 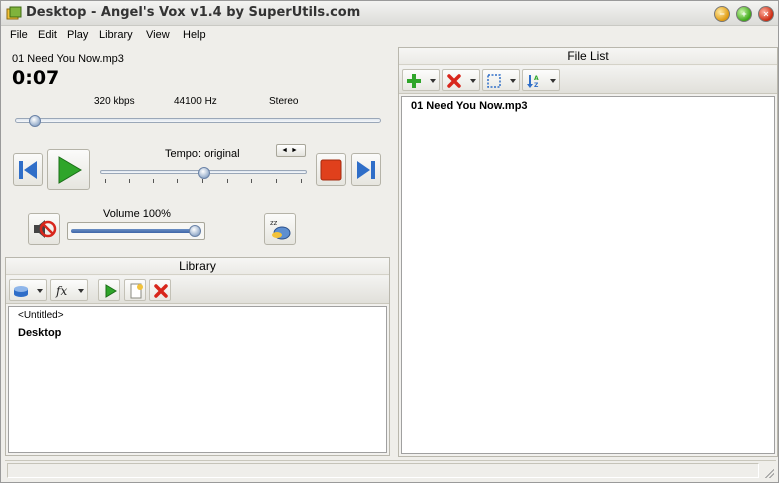 I want to click on file-list-item: 01 Need You Now.mp3, so click(x=469, y=106).